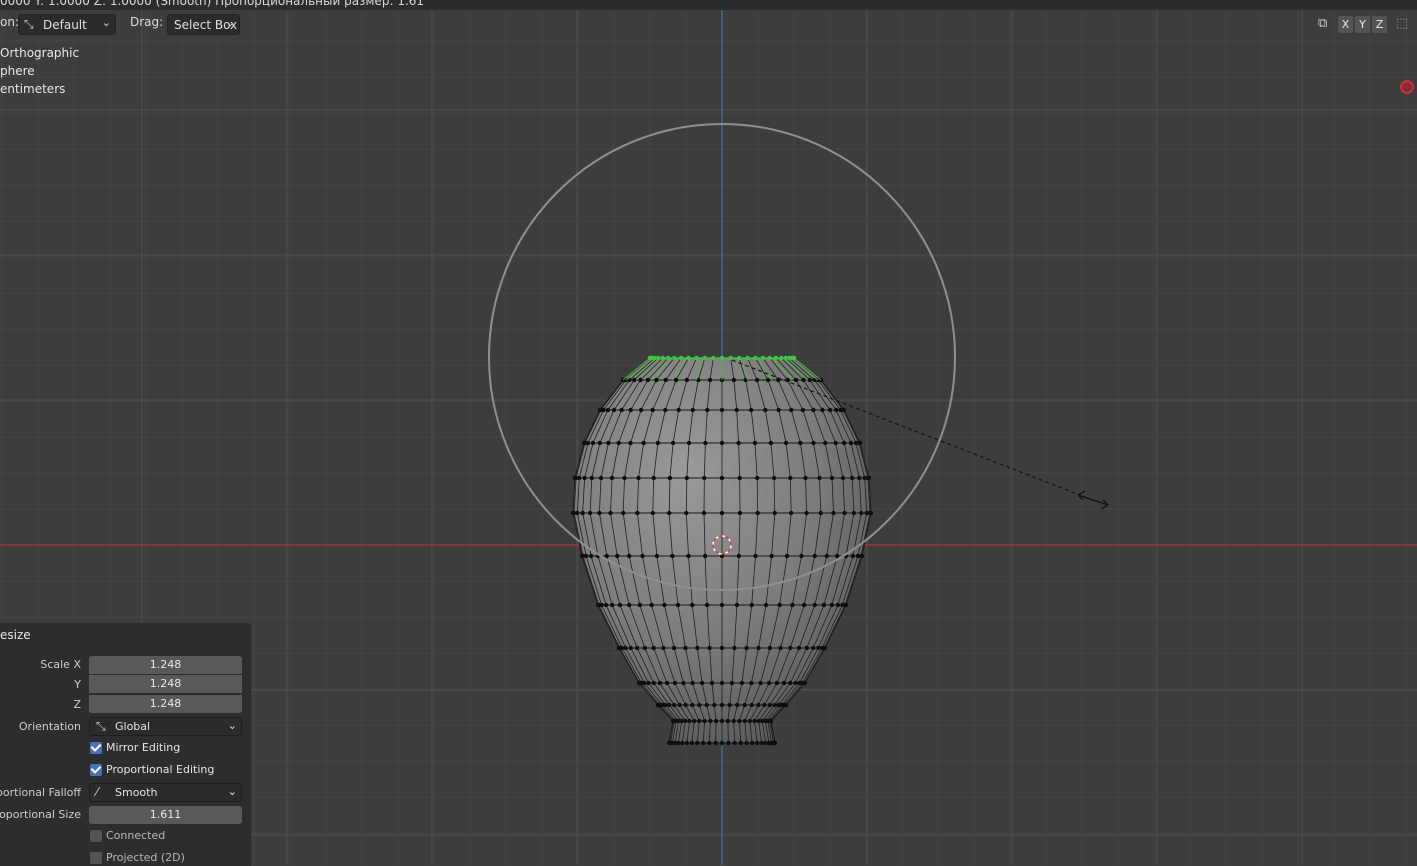 The height and width of the screenshot is (866, 1417). Describe the element at coordinates (147, 22) in the screenshot. I see `drag-label: Drag:` at that location.